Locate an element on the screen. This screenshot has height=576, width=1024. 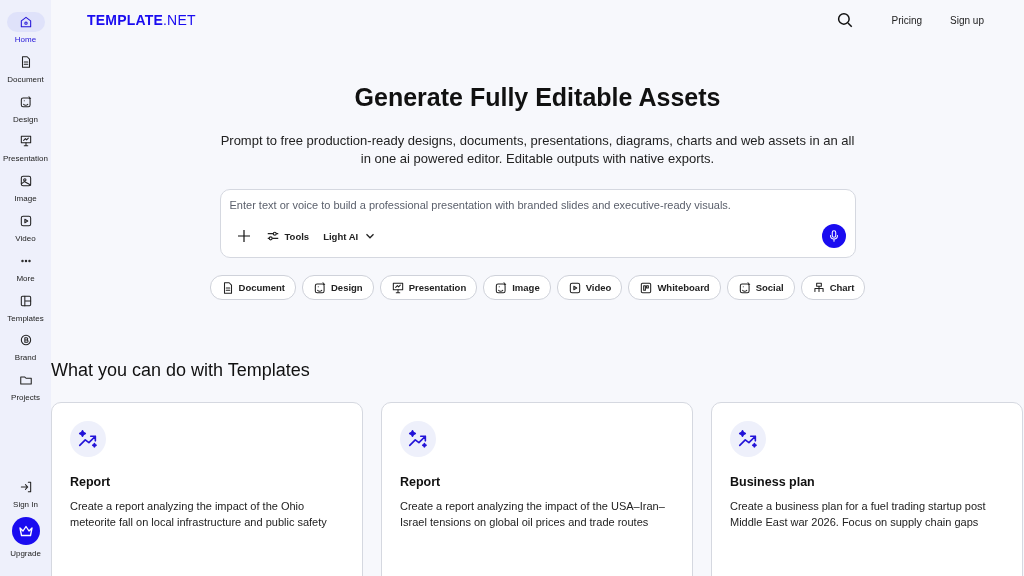
projects-icon is located at coordinates (25, 380).